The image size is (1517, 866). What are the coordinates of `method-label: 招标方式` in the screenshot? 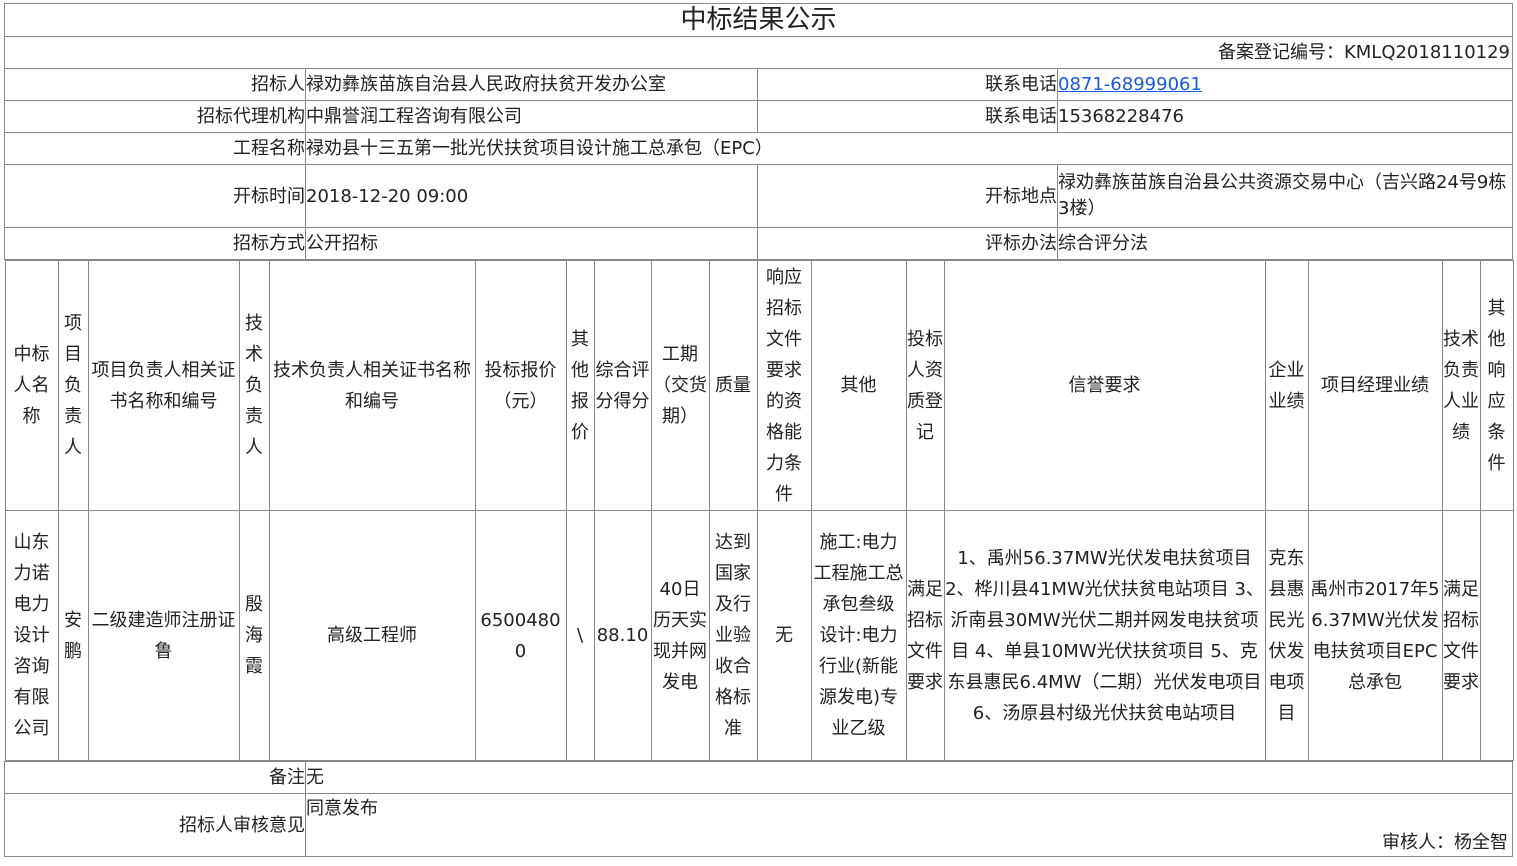 It's located at (155, 243).